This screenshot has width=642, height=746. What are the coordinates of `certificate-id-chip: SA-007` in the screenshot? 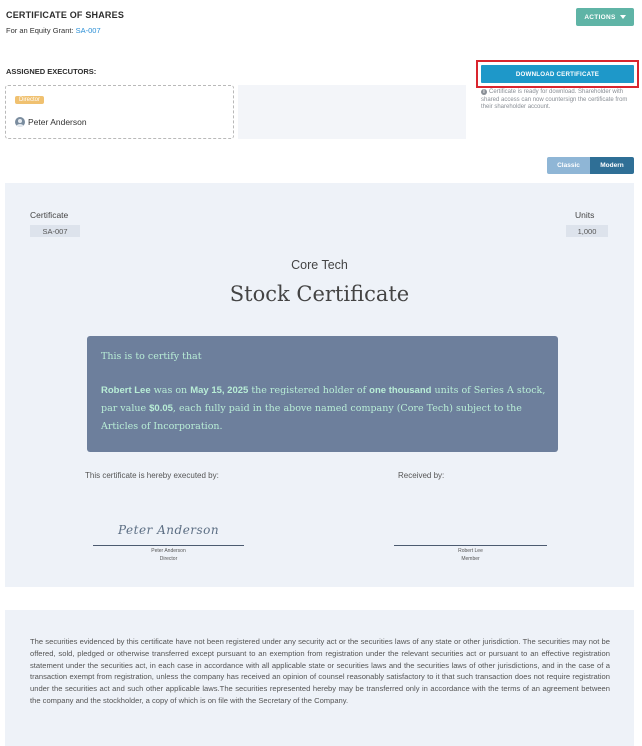 It's located at (55, 231).